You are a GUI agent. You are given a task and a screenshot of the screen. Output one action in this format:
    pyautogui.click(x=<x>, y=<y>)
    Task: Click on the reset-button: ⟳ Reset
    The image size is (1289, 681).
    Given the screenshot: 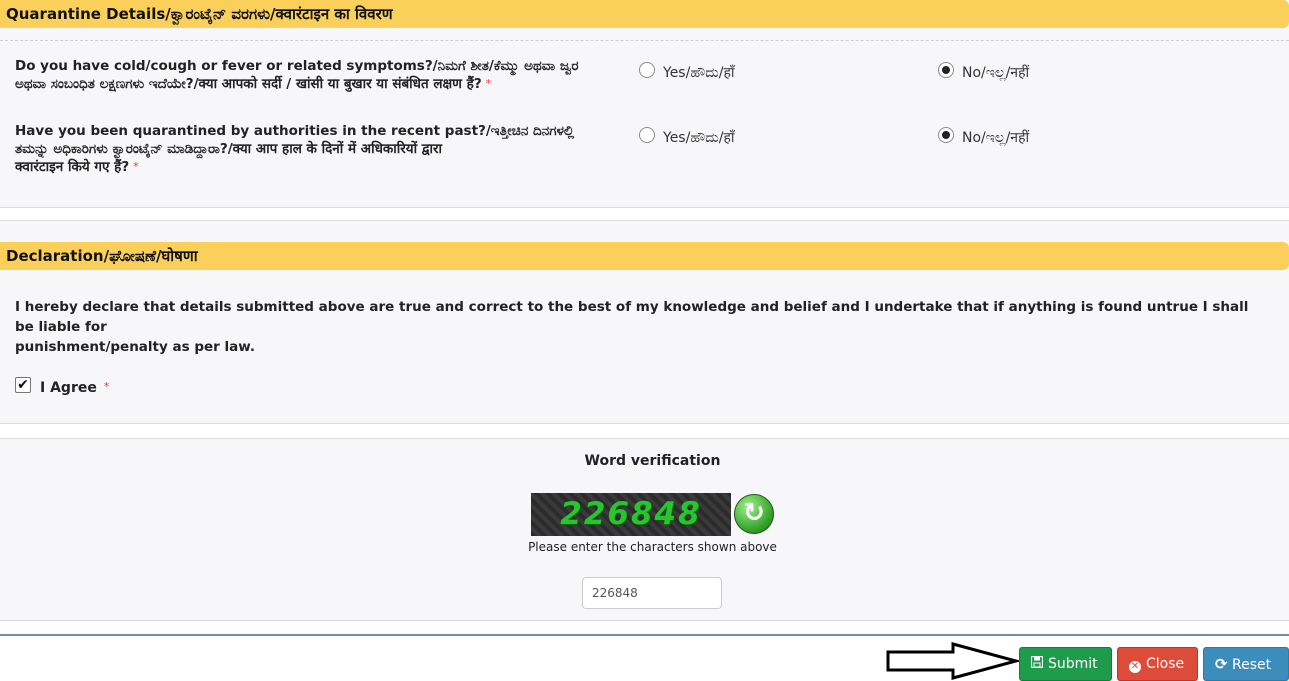 What is the action you would take?
    pyautogui.click(x=1246, y=664)
    